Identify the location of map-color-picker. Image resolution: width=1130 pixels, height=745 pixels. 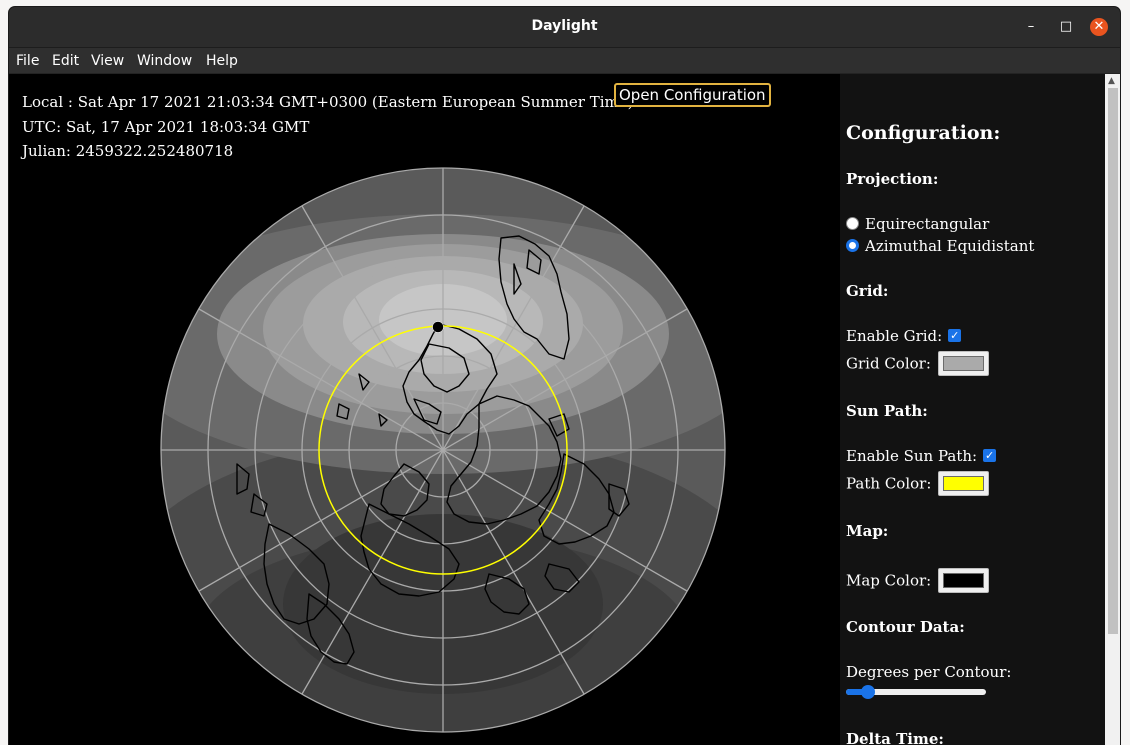
(964, 580).